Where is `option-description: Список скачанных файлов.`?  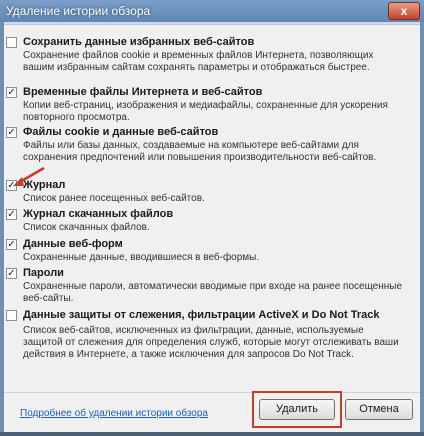 option-description: Список скачанных файлов. is located at coordinates (86, 227).